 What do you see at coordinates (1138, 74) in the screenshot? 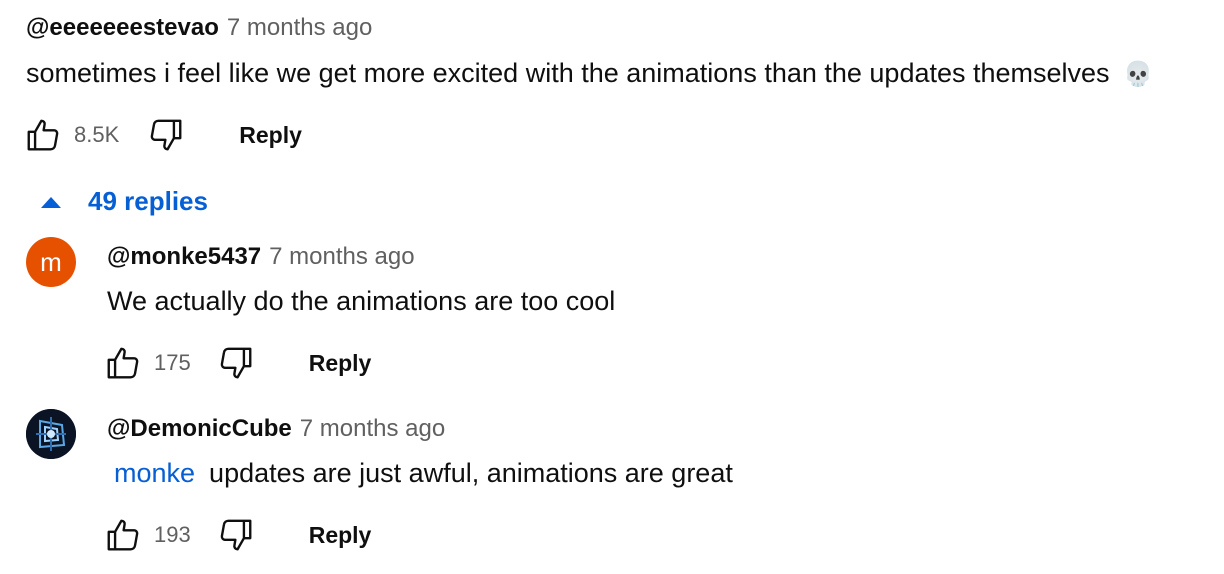
I see `skull-emoji: 💀` at bounding box center [1138, 74].